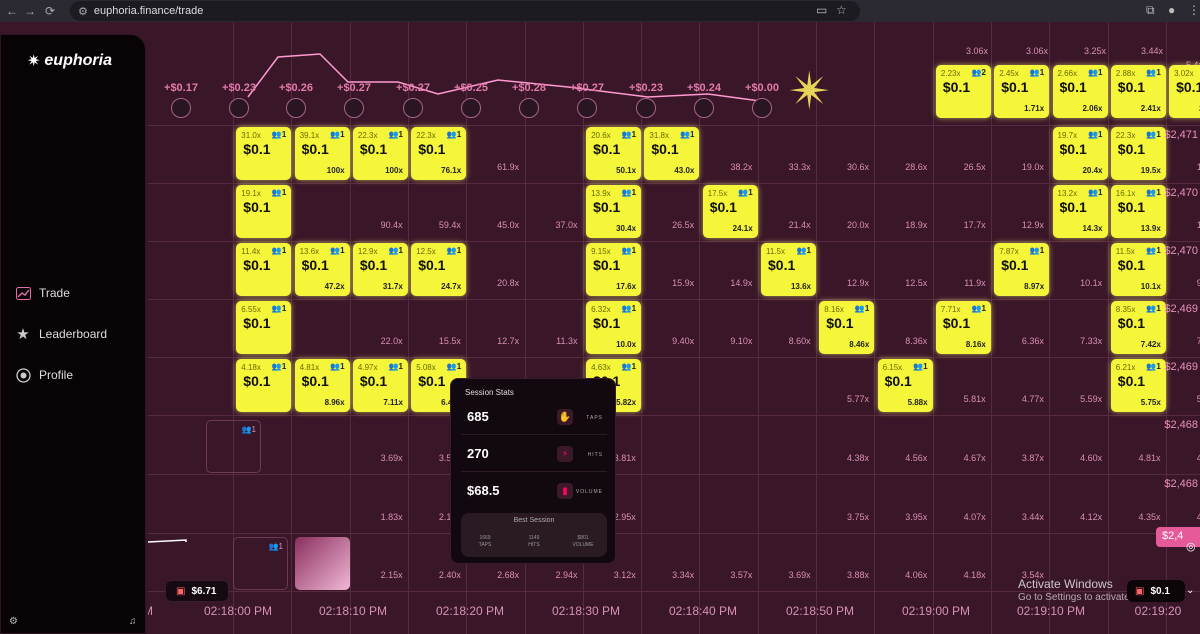 The image size is (1200, 634). Describe the element at coordinates (847, 327) in the screenshot. I see `bet-cell: 8.16x 👥1 $0.1 8.46x` at that location.